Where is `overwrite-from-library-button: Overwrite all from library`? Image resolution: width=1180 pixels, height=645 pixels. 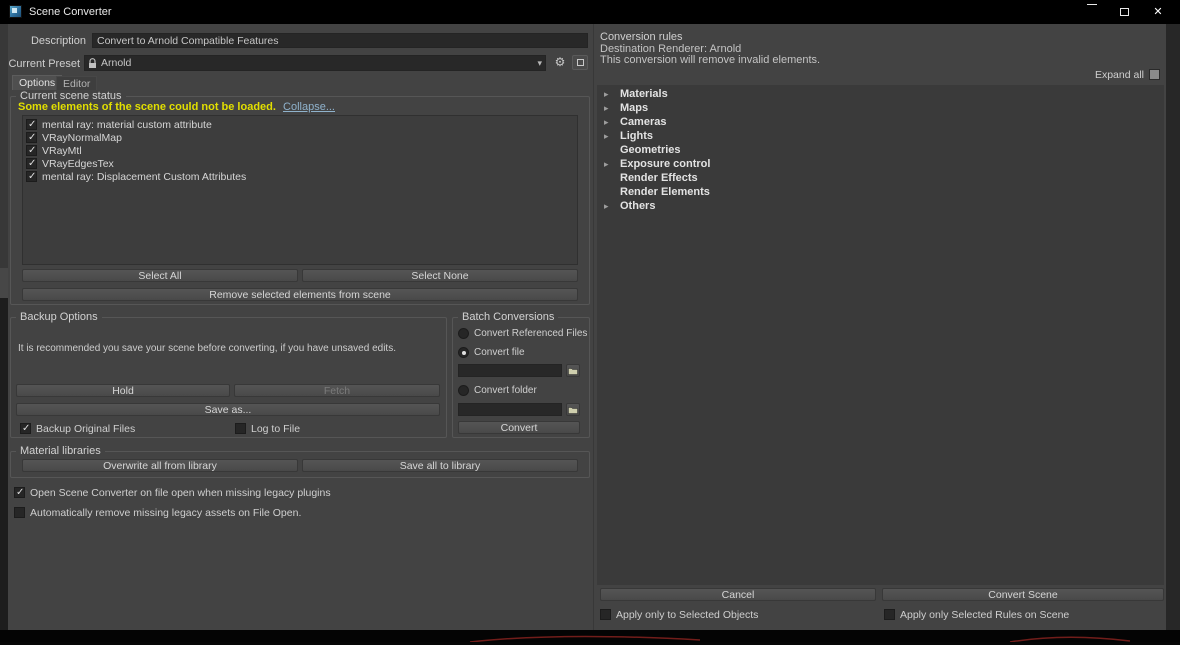 overwrite-from-library-button: Overwrite all from library is located at coordinates (160, 465).